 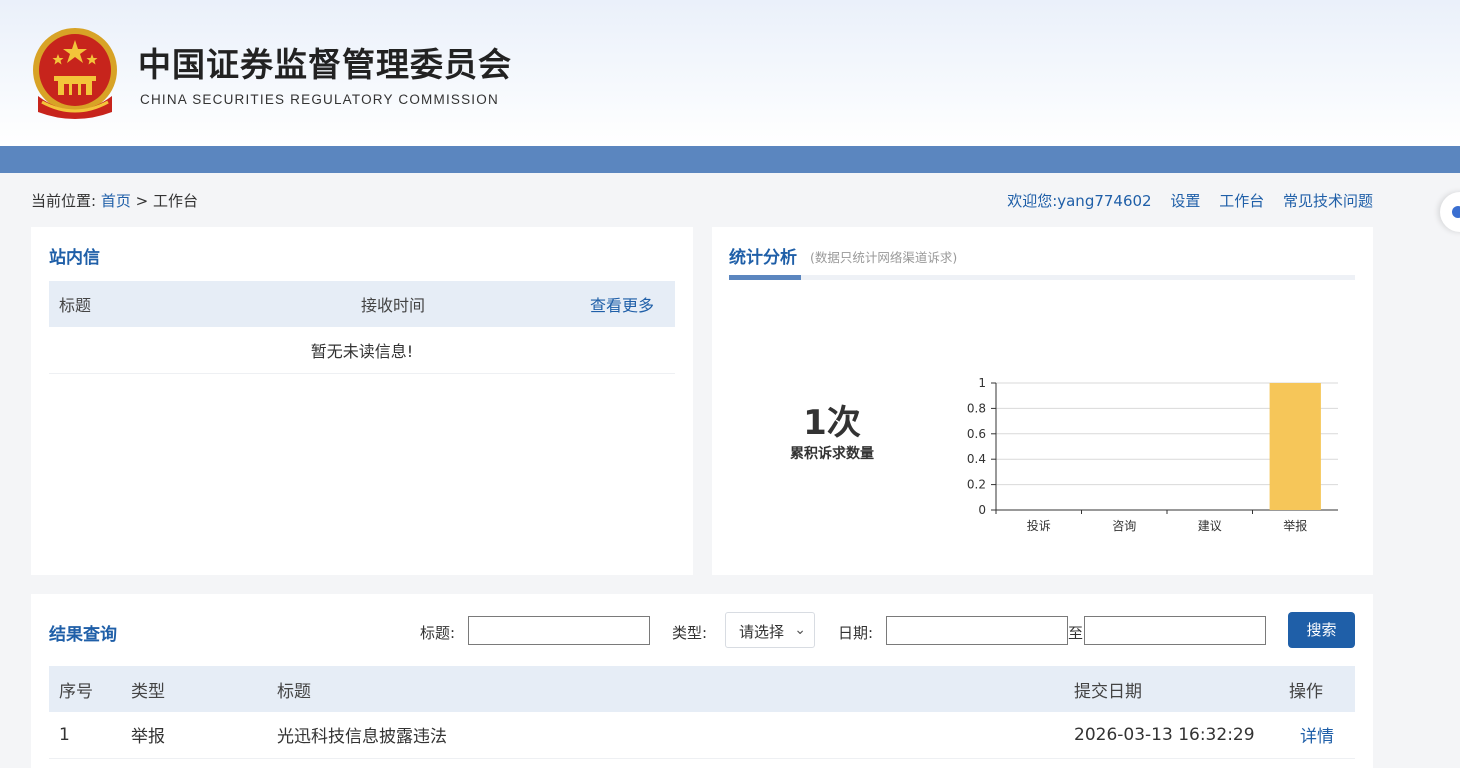 I want to click on col-title: 标题, so click(x=665, y=689).